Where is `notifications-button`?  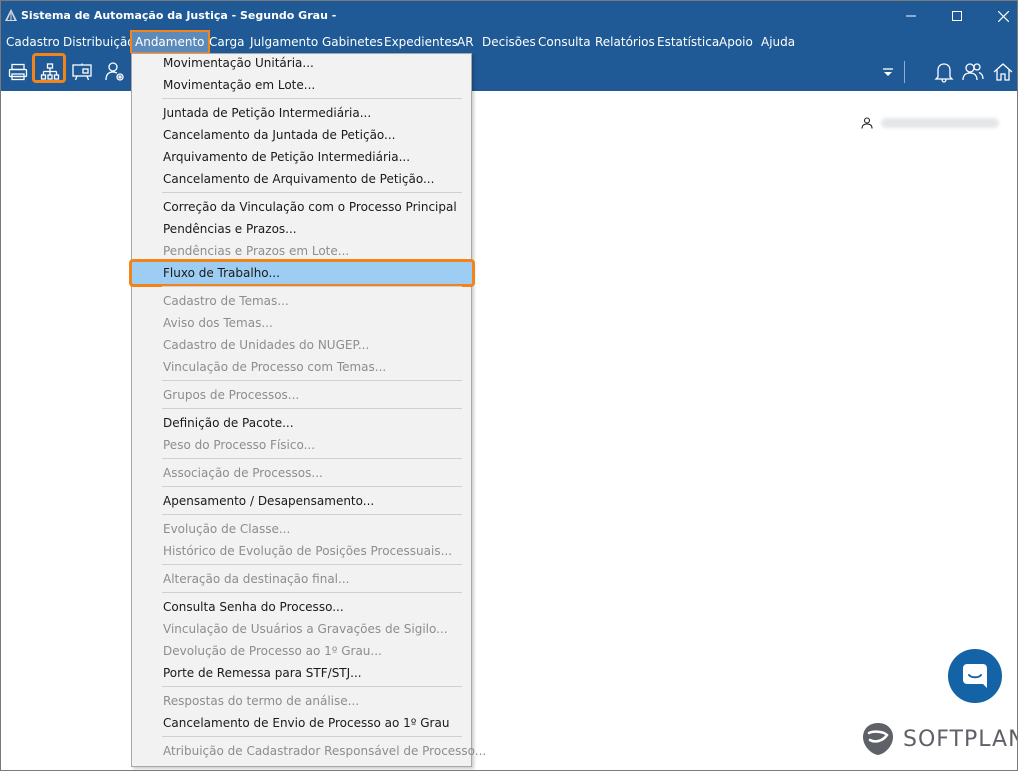 notifications-button is located at coordinates (944, 72).